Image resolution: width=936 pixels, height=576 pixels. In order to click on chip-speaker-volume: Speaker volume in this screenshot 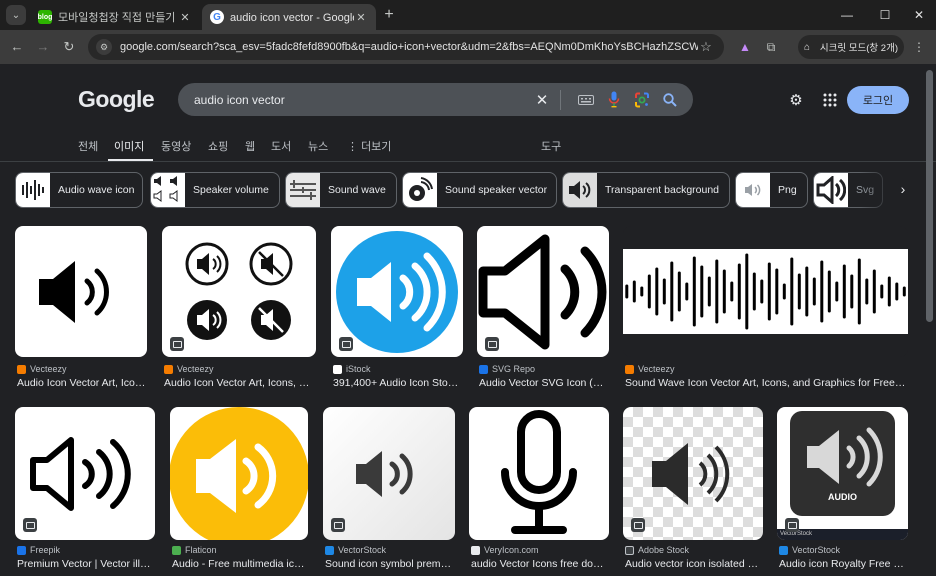, I will do `click(215, 190)`.